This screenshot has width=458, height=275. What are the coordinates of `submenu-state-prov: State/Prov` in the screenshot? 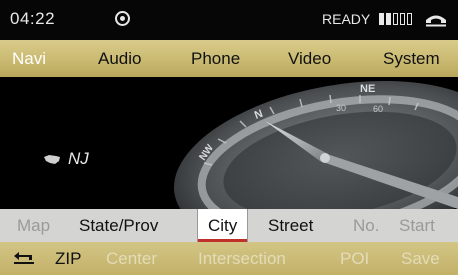 It's located at (118, 225).